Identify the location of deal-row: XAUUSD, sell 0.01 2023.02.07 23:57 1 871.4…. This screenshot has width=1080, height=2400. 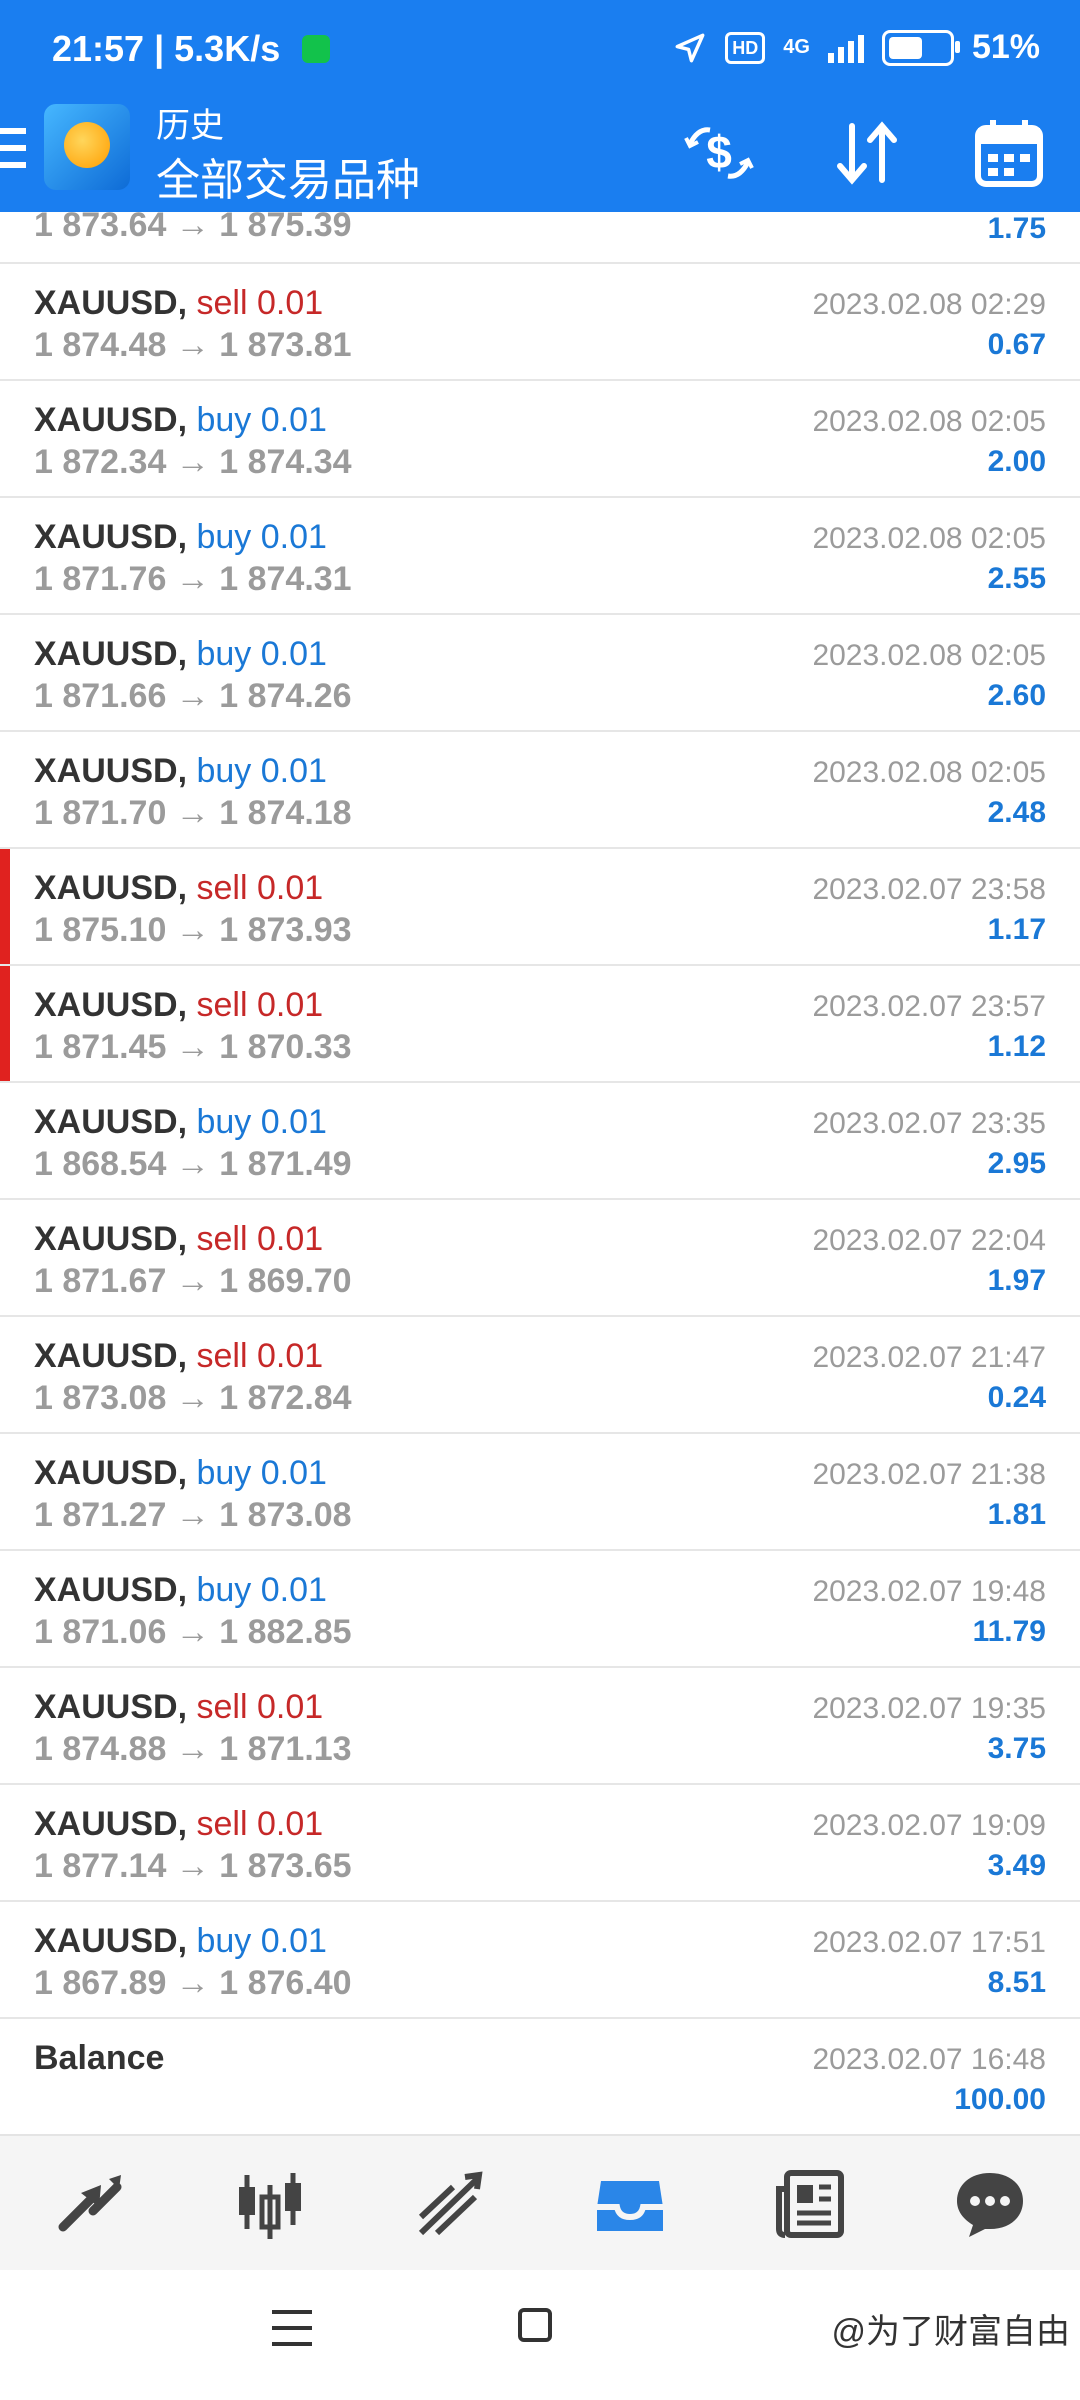
(540, 1024).